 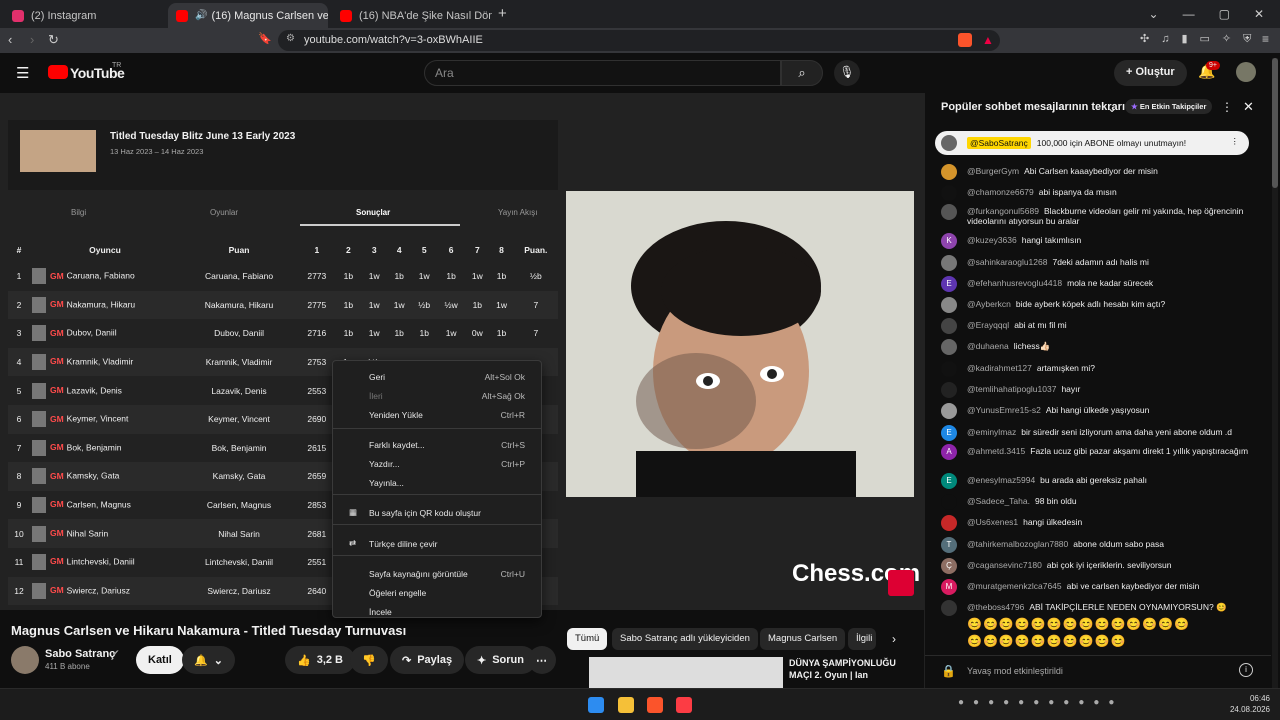 What do you see at coordinates (208, 660) in the screenshot?
I see `subscribe-bell-button: 🔔 ⌄` at bounding box center [208, 660].